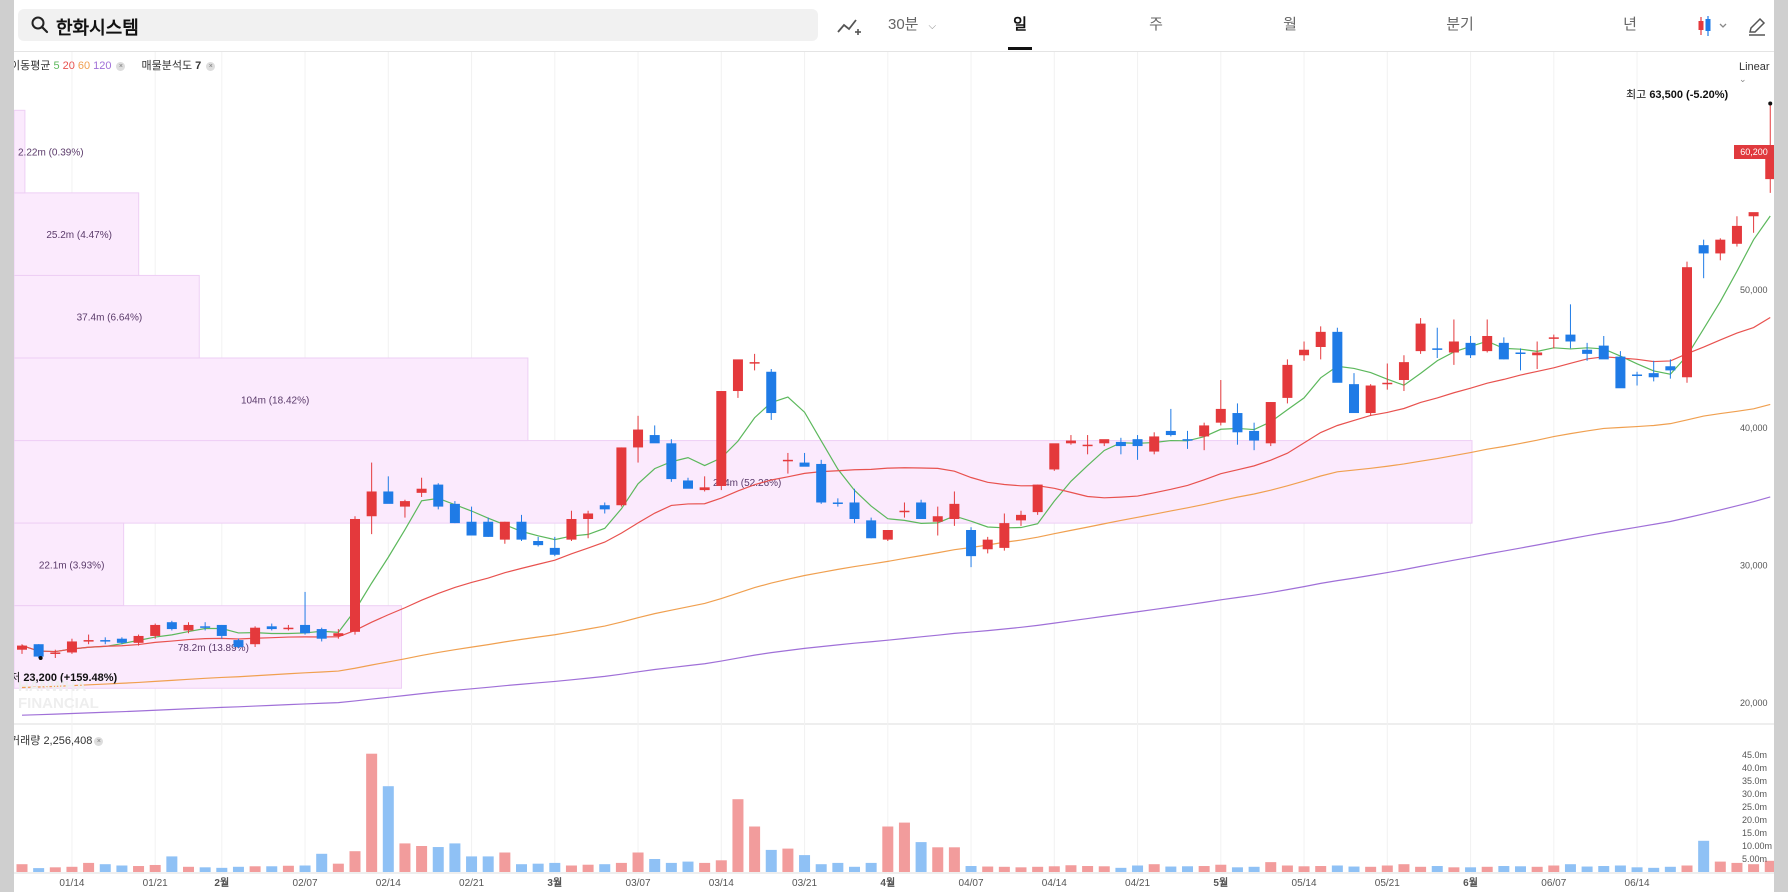 The height and width of the screenshot is (892, 1788). What do you see at coordinates (418, 25) in the screenshot?
I see `search-box: 한화시스템` at bounding box center [418, 25].